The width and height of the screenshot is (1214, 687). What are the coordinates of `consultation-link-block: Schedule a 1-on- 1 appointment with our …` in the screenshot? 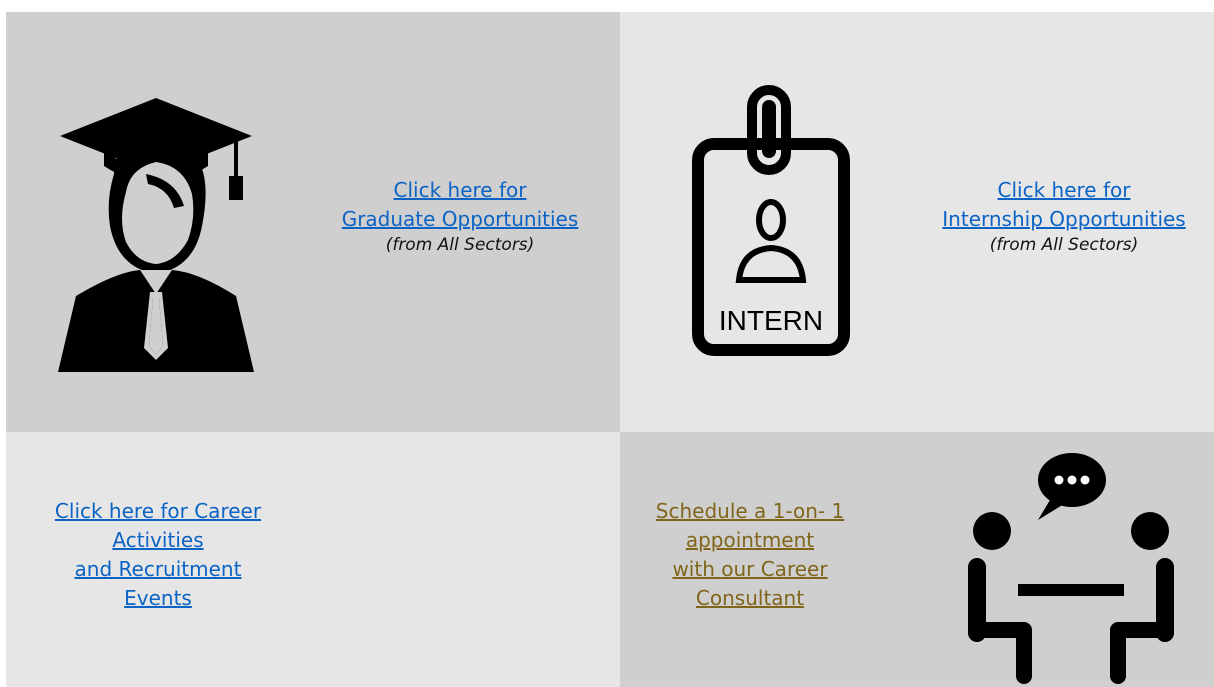 It's located at (750, 555).